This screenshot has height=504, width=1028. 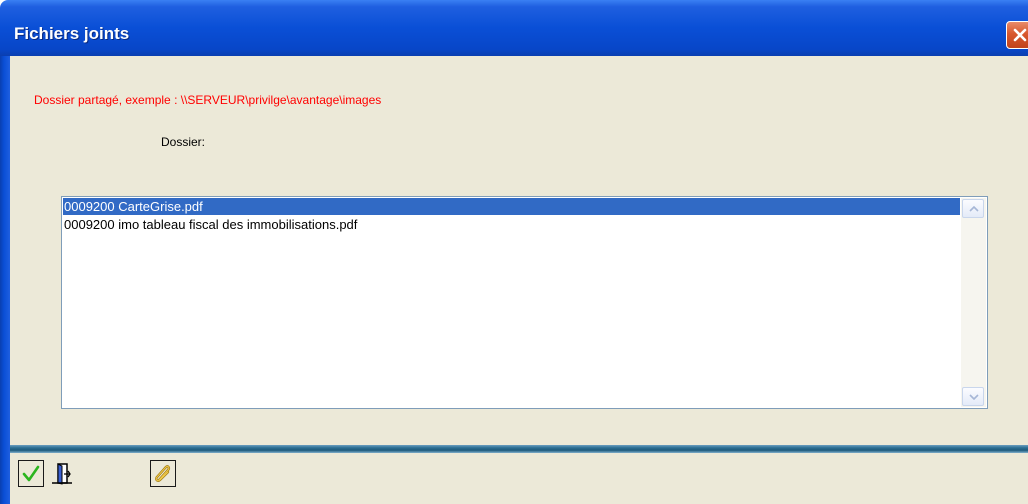 I want to click on close-button, so click(x=1017, y=35).